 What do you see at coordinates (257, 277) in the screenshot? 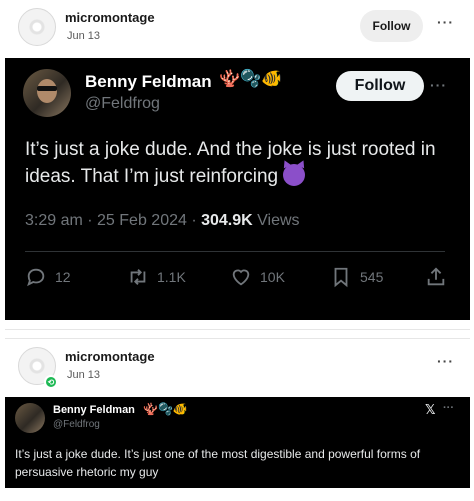
I see `like-button: 10K` at bounding box center [257, 277].